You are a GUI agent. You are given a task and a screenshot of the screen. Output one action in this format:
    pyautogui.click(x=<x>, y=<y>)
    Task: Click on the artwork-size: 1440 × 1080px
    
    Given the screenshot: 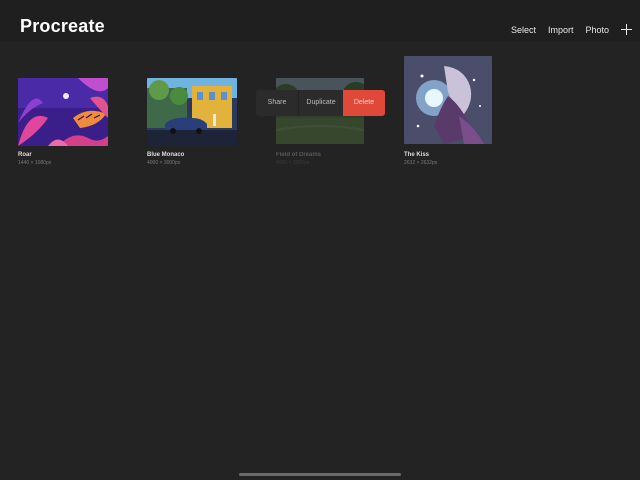 What is the action you would take?
    pyautogui.click(x=35, y=163)
    